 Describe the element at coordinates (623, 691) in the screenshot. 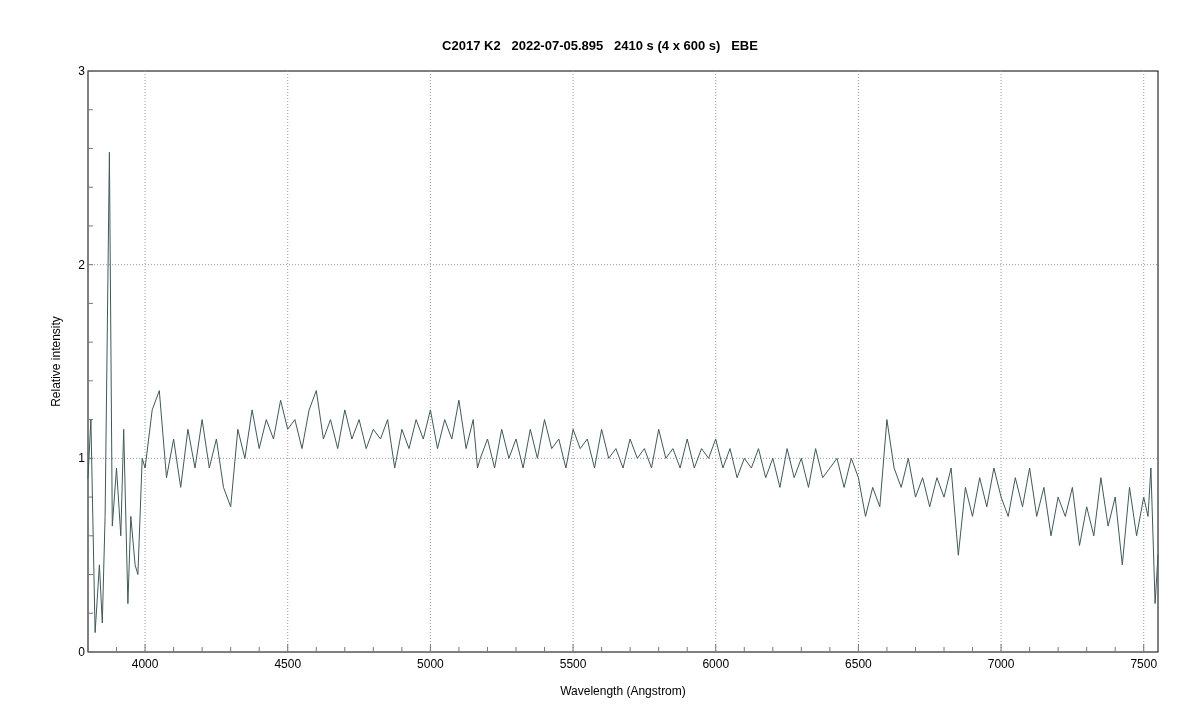

I see `x-axis-label: Wavelength (Angstrom)` at that location.